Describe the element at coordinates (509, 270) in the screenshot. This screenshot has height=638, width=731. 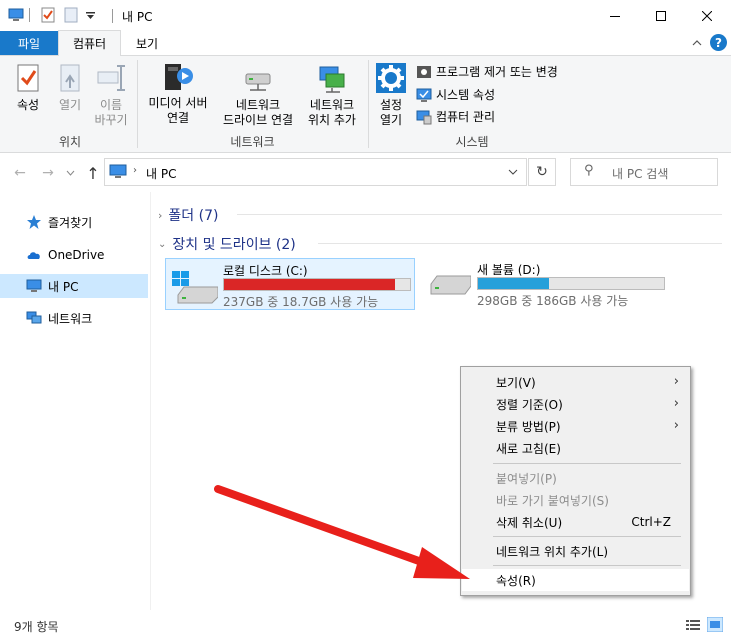
I see `drive-name: 새 볼륨 (D:)` at that location.